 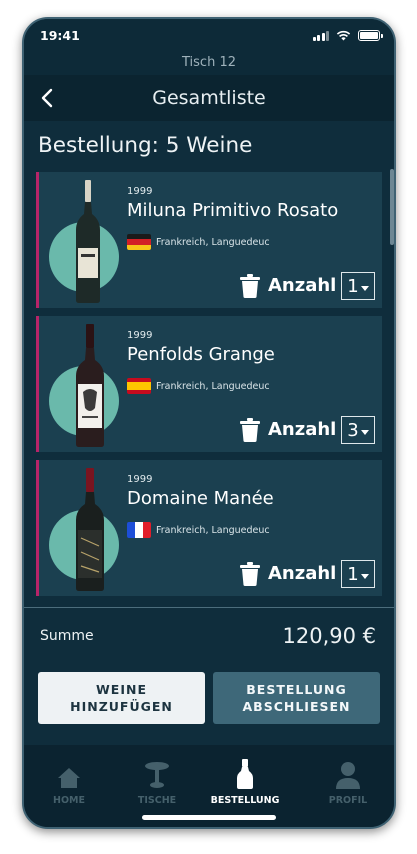 What do you see at coordinates (392, 207) in the screenshot?
I see `list-scrollbar` at bounding box center [392, 207].